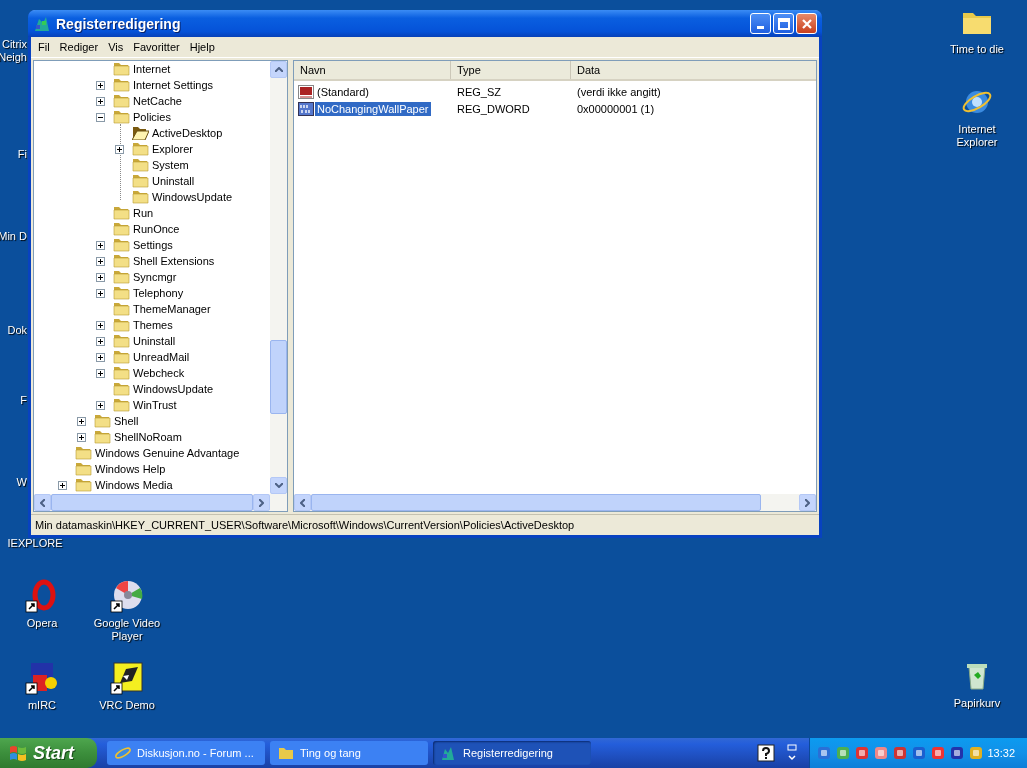 The image size is (1027, 768). I want to click on desktop-icon-label: VRC Demo, so click(127, 705).